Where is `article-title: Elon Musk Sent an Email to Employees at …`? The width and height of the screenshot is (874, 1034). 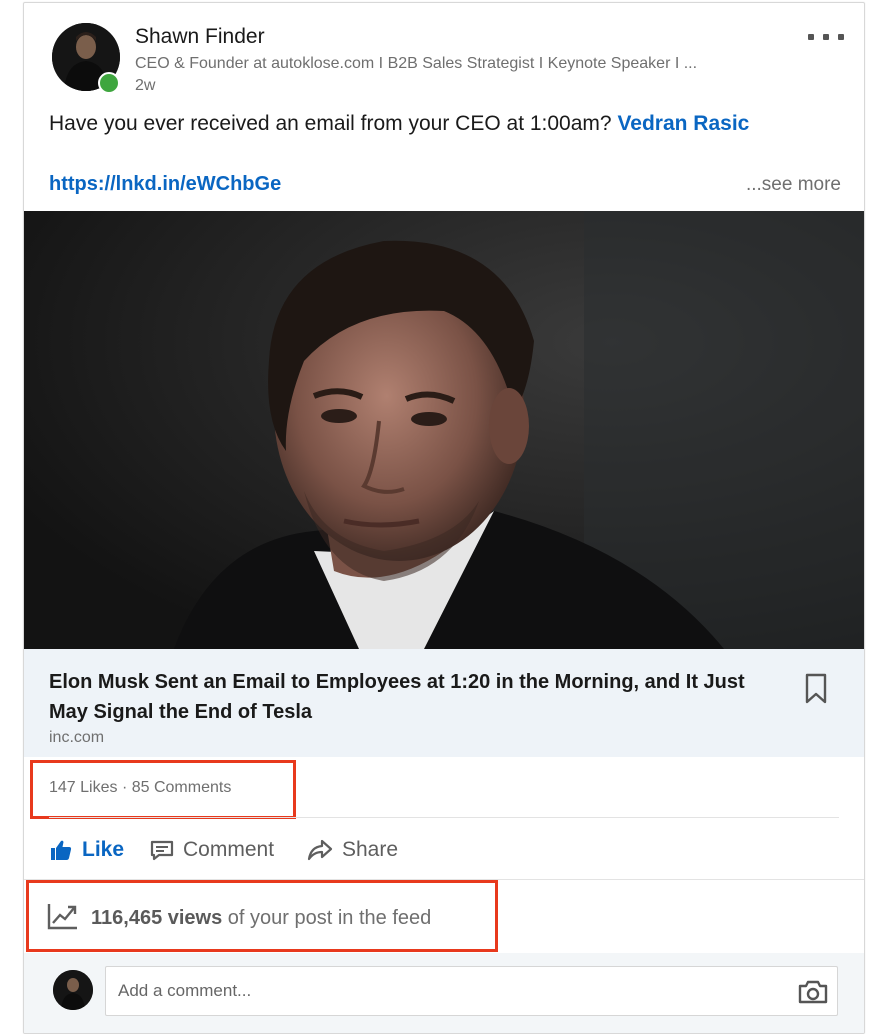
article-title: Elon Musk Sent an Email to Employees at … is located at coordinates (409, 697).